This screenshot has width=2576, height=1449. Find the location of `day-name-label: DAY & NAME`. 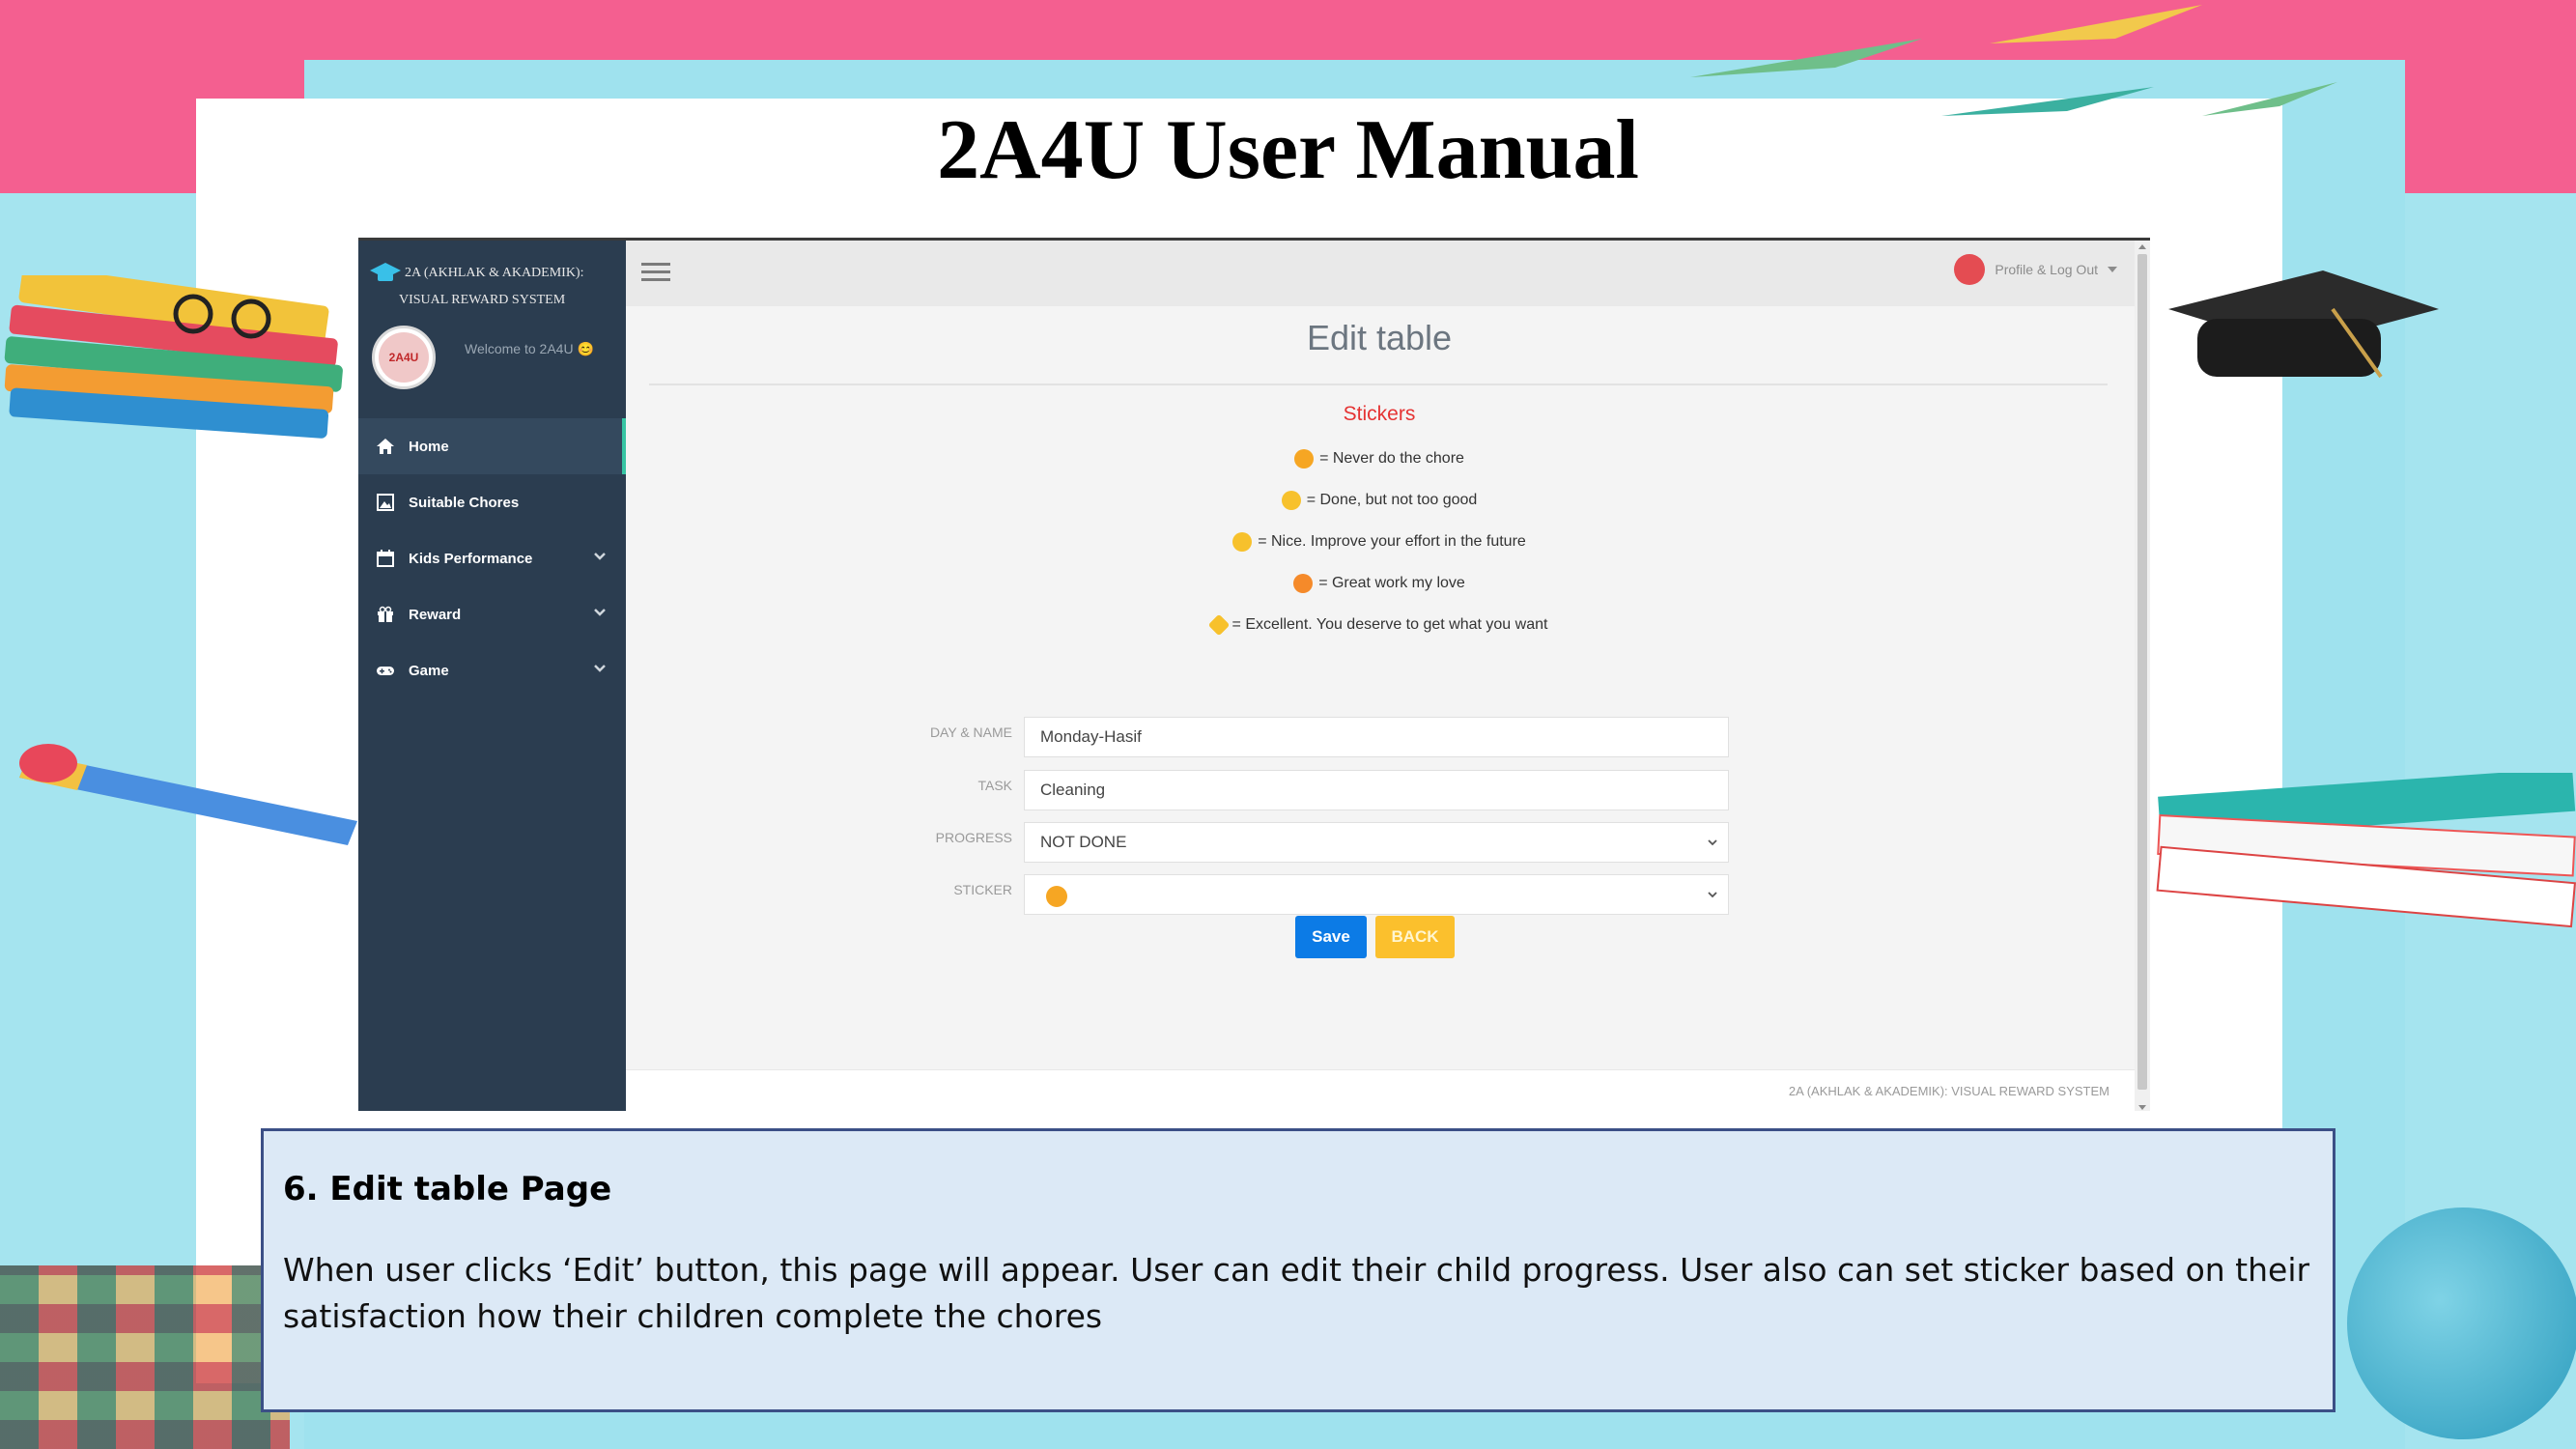

day-name-label: DAY & NAME is located at coordinates (970, 732).